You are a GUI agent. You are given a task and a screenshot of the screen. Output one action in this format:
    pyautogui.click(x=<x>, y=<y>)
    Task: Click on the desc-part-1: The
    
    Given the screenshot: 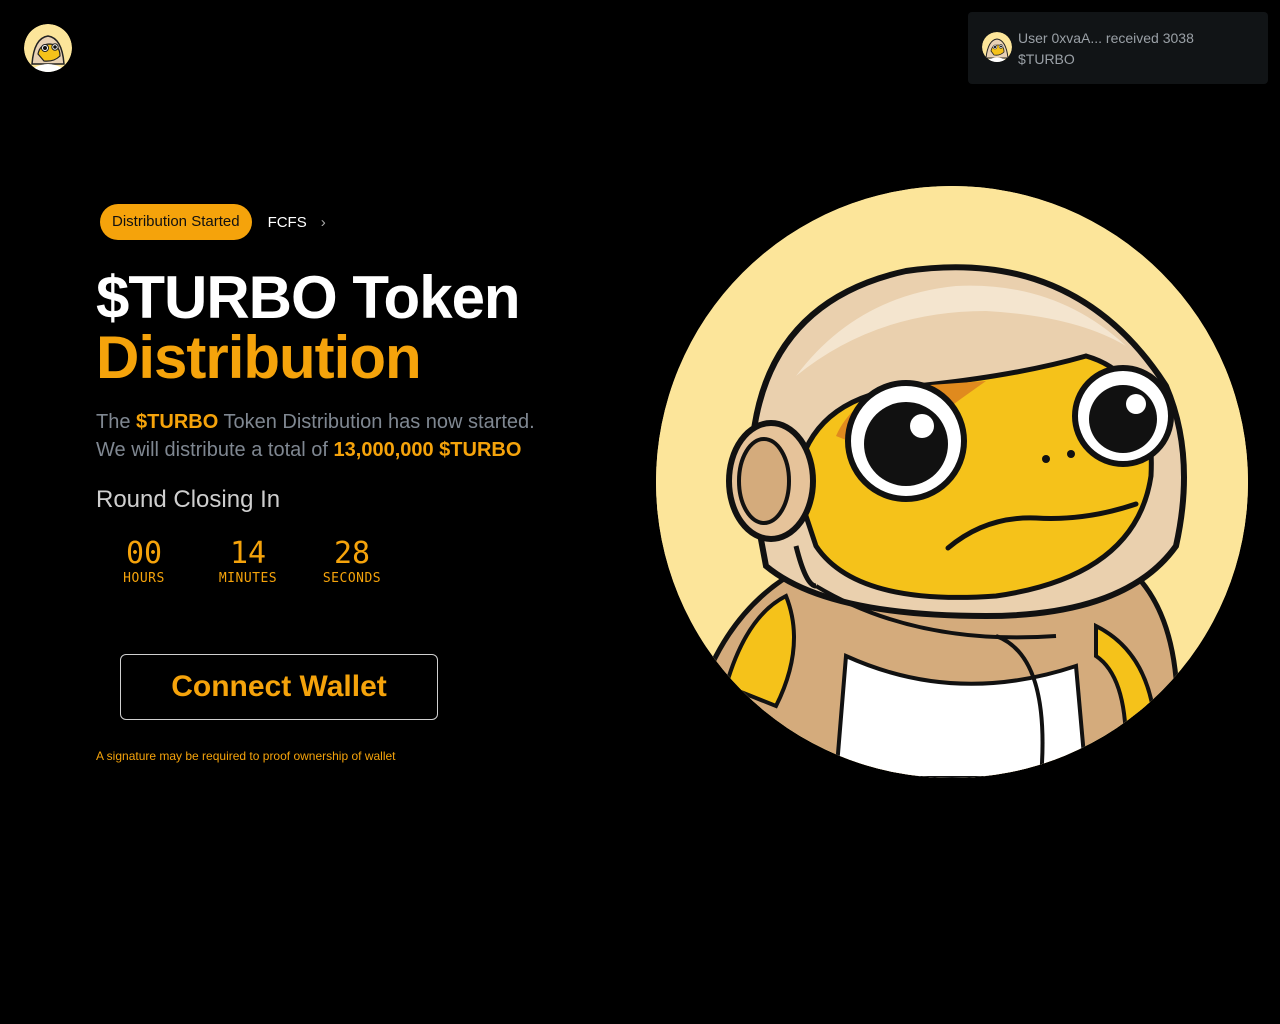 What is the action you would take?
    pyautogui.click(x=116, y=422)
    